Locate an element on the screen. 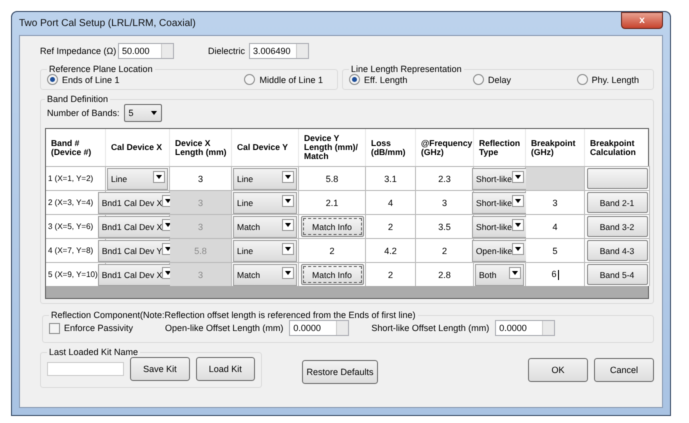  group-title: Last Loaded Kit Name is located at coordinates (94, 352).